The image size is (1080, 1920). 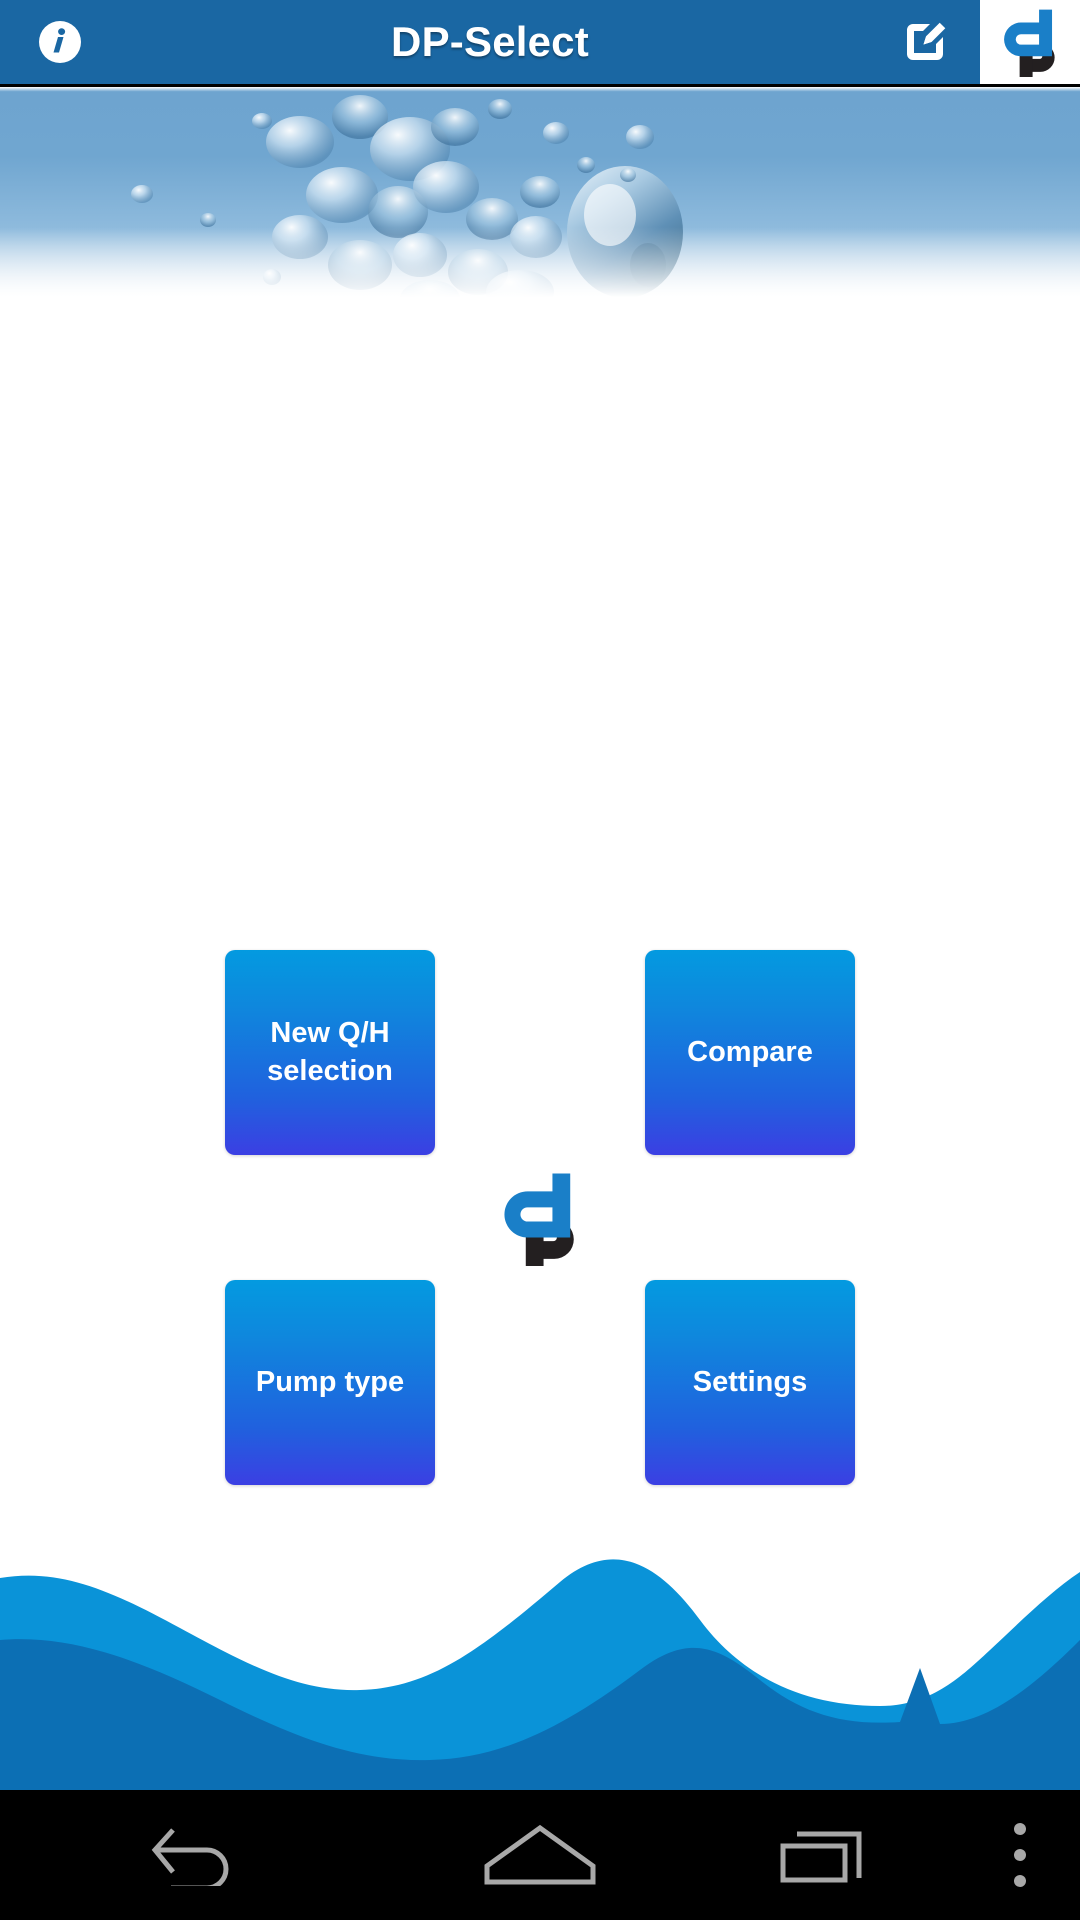 I want to click on android-navigation-bar, so click(x=540, y=1855).